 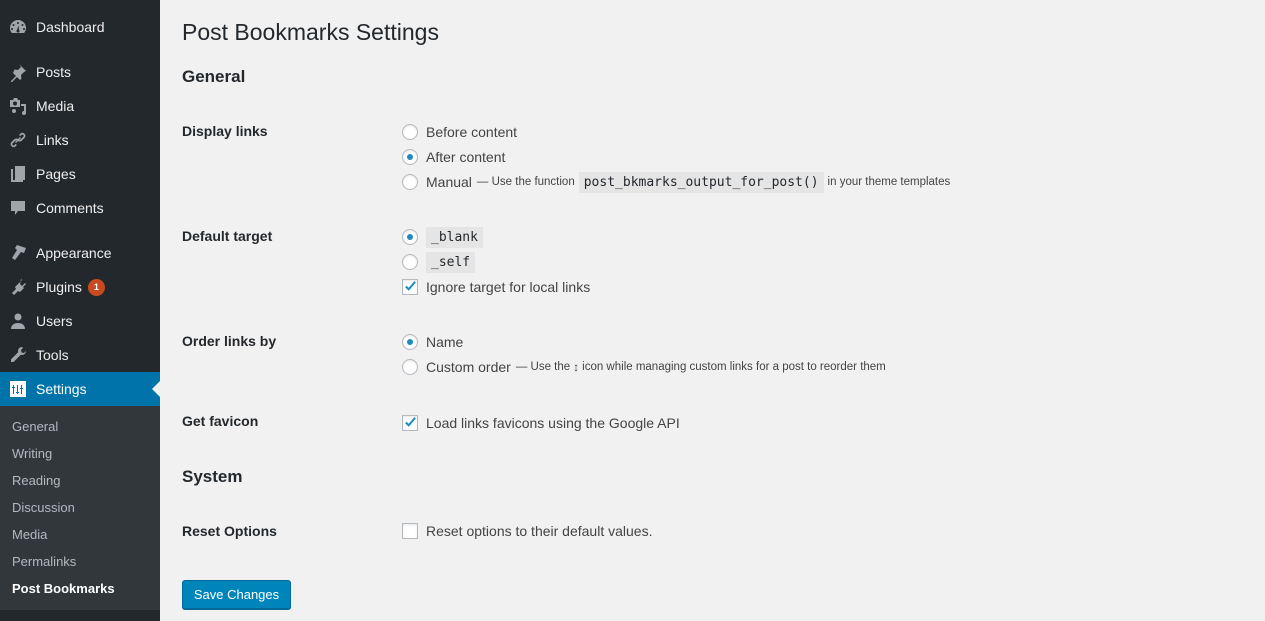 What do you see at coordinates (80, 615) in the screenshot?
I see `menu-divider` at bounding box center [80, 615].